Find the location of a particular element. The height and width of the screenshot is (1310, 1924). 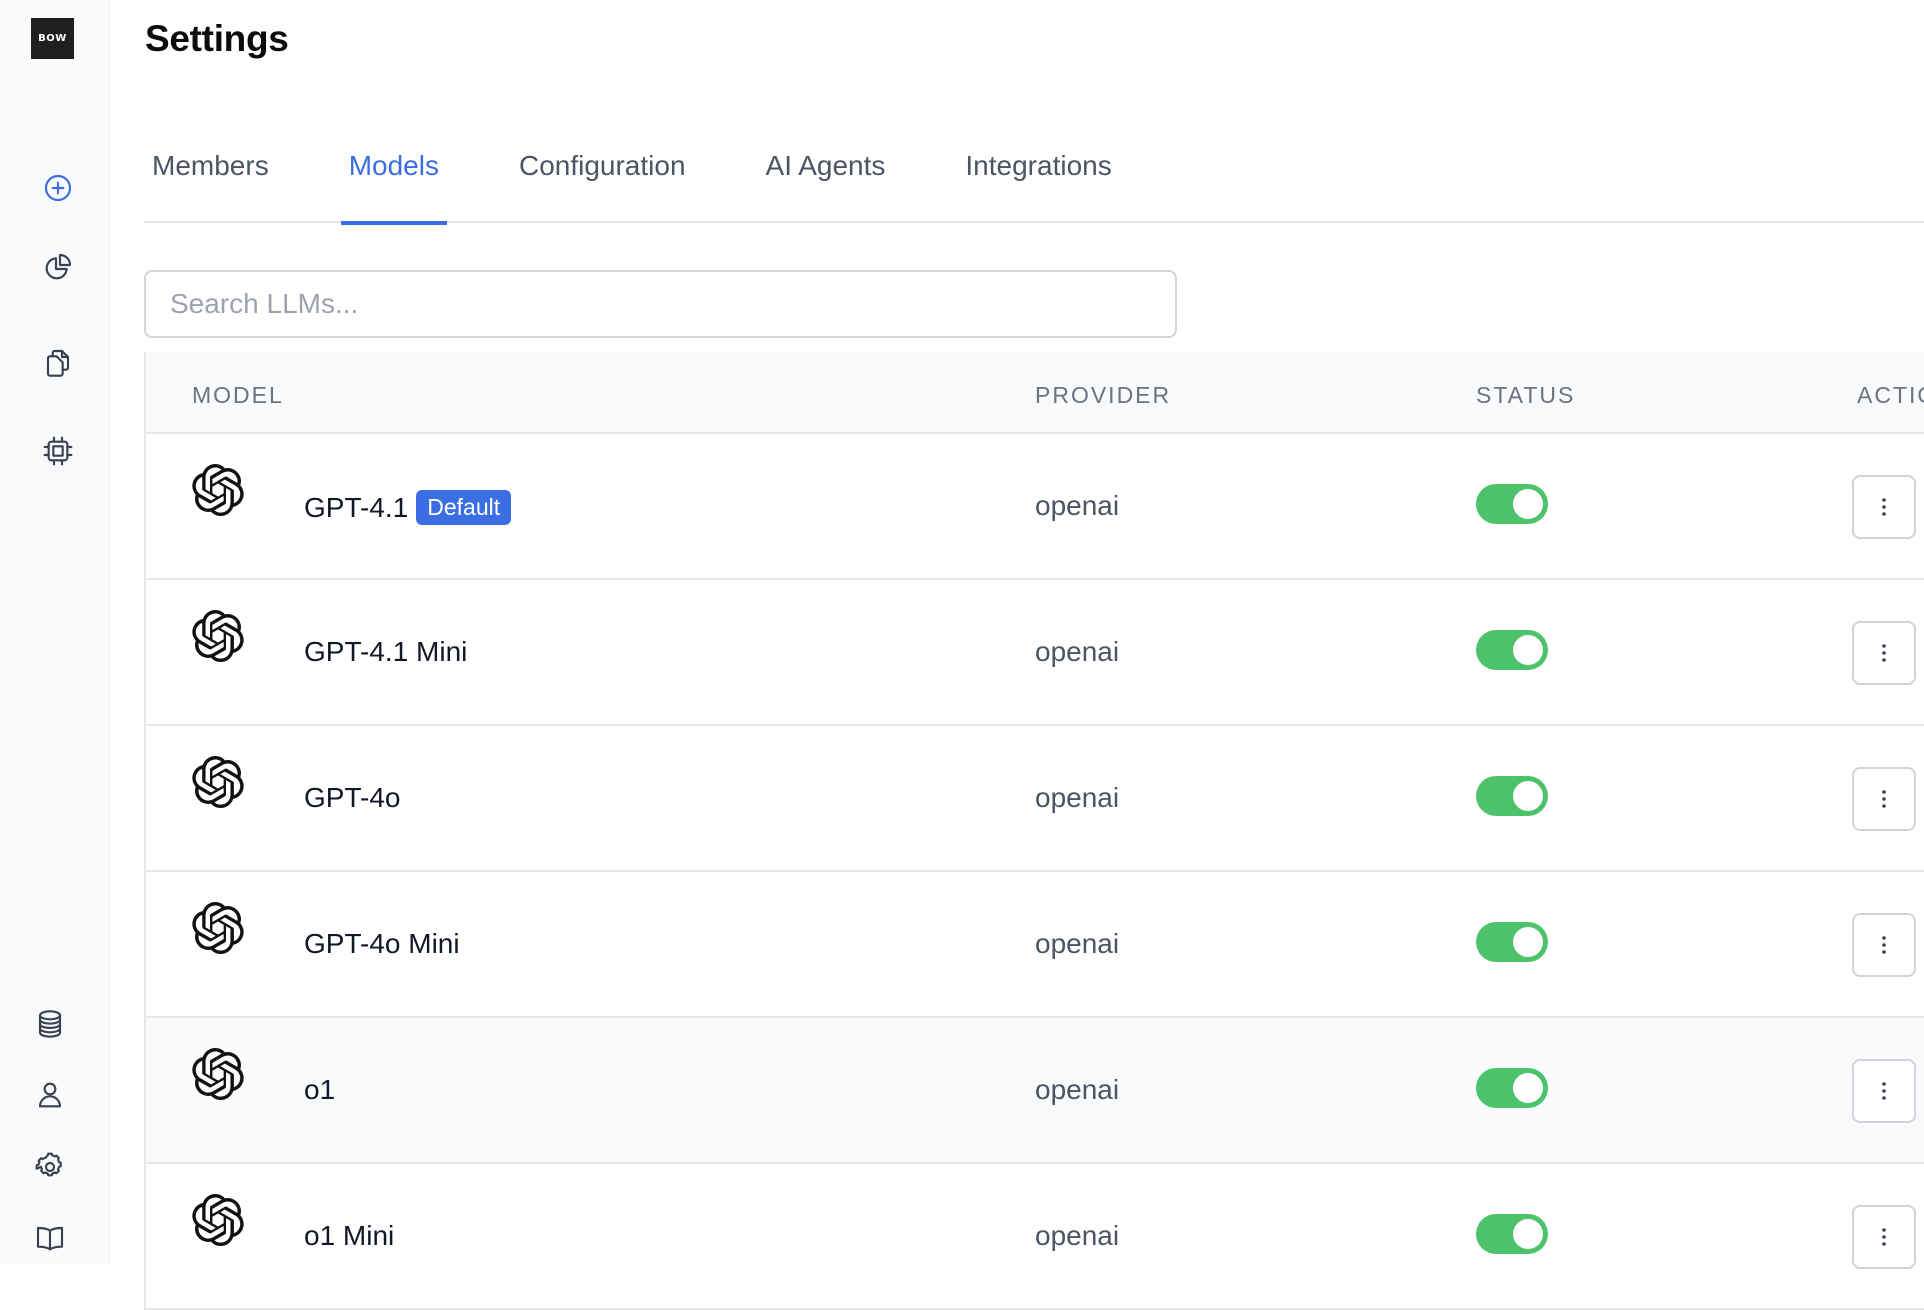

column-header-actions: ACTIO is located at coordinates (1890, 395).